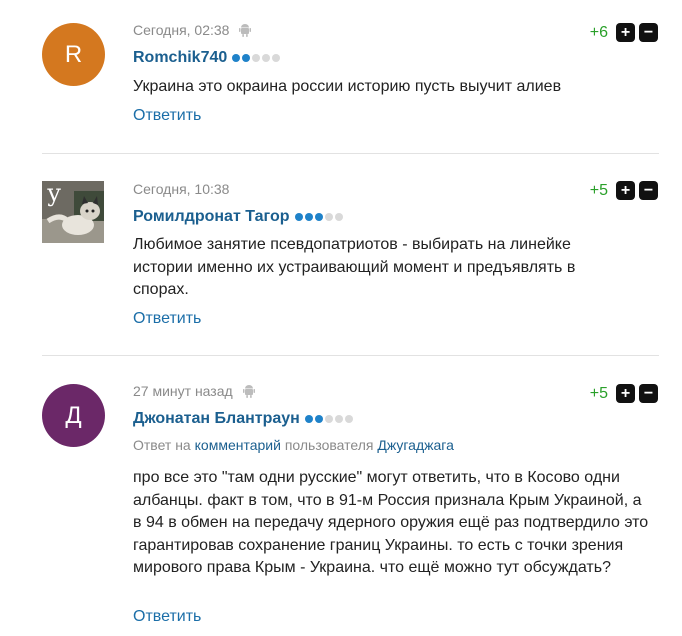 The width and height of the screenshot is (682, 636). Describe the element at coordinates (211, 217) in the screenshot. I see `author-name: Ромилдронат Тагор` at that location.